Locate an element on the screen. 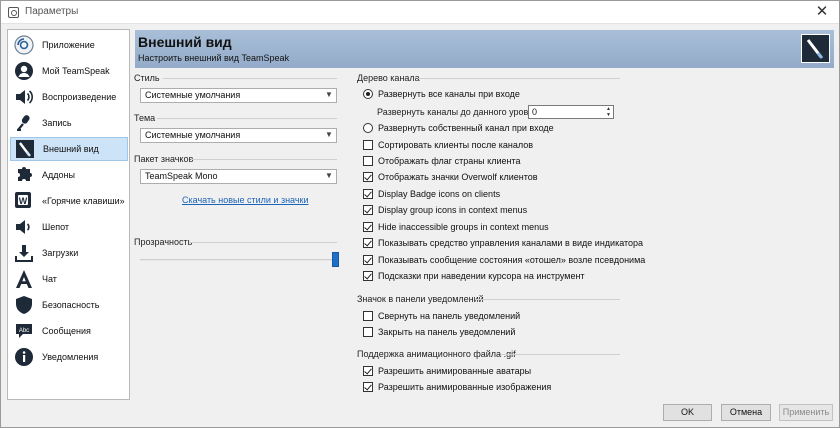  option-close-tray: Закрыть на панель уведомлений is located at coordinates (439, 332).